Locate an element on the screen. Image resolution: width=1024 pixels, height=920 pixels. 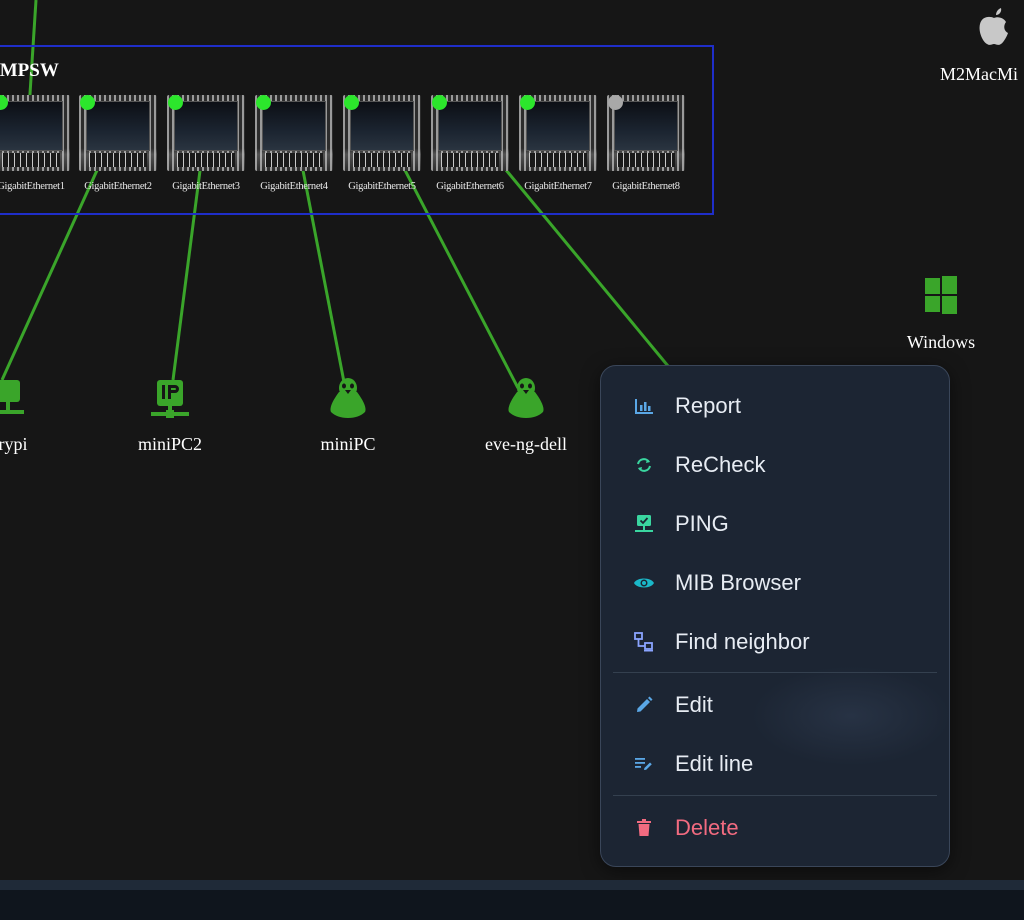
port-gi6: GigabitEthernet6 is located at coordinates (470, 145).